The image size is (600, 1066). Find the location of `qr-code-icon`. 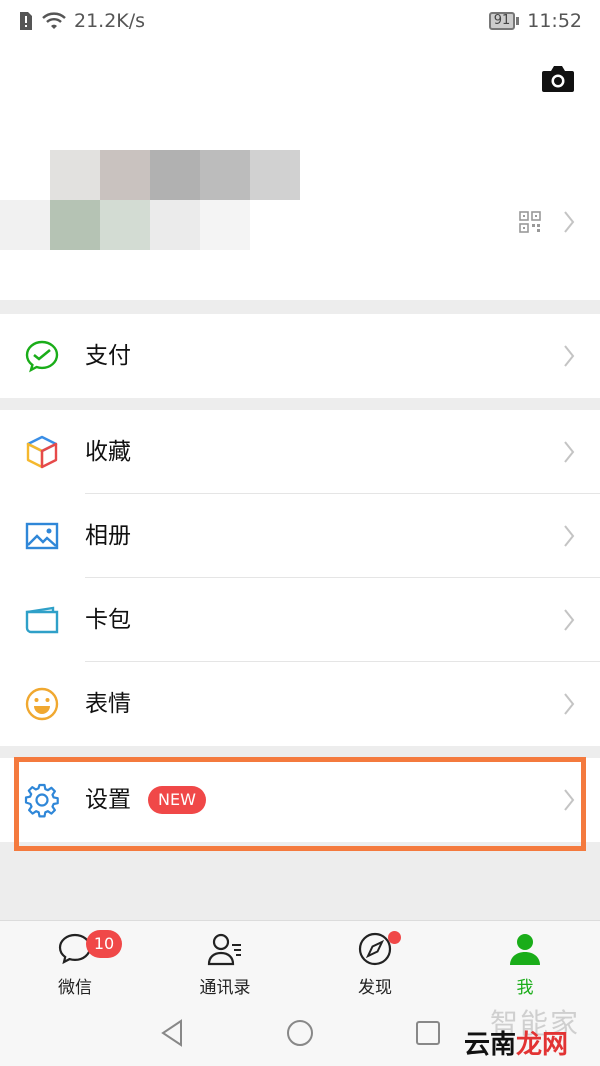

qr-code-icon is located at coordinates (530, 222).